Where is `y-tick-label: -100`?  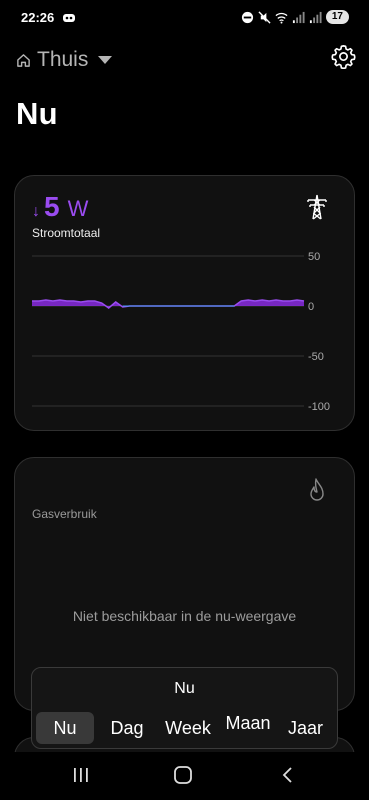
y-tick-label: -100 is located at coordinates (319, 407).